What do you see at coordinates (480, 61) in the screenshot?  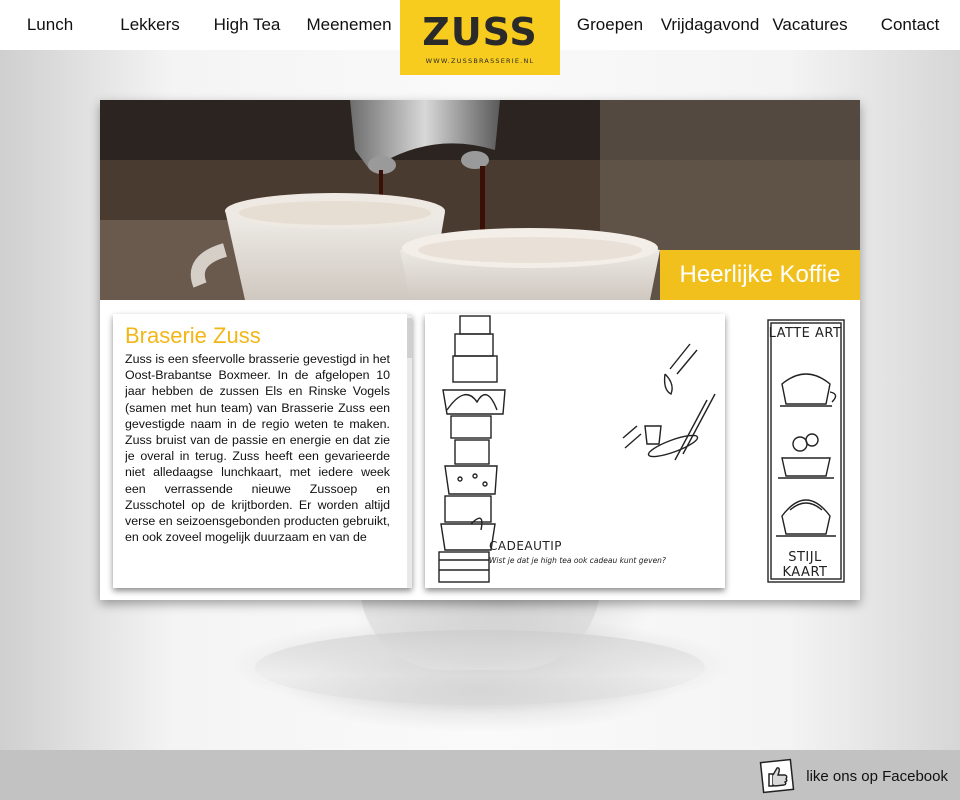 I see `logo-url: WWW.ZUSSBRASSERIE.NL` at bounding box center [480, 61].